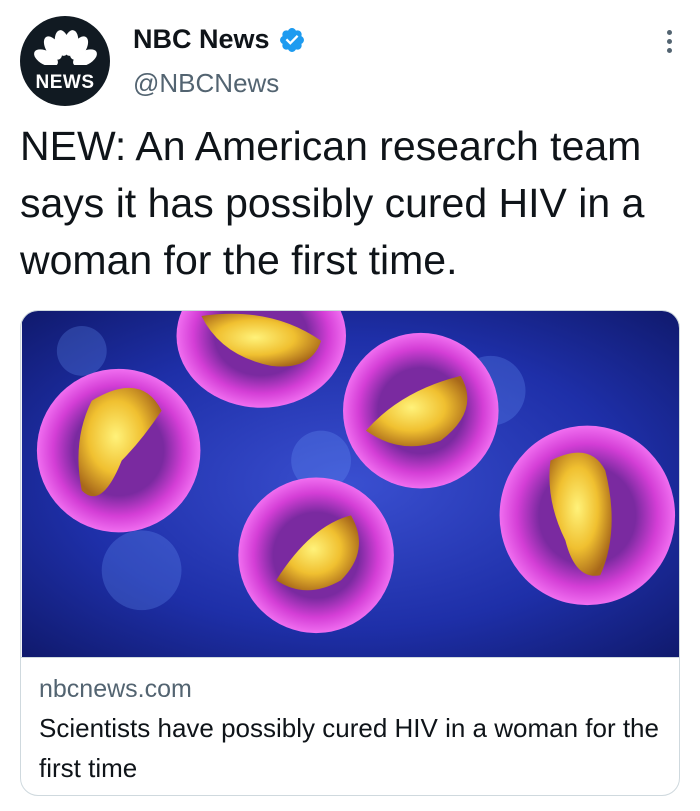 The image size is (700, 811). Describe the element at coordinates (201, 39) in the screenshot. I see `account-name: NBC News` at that location.